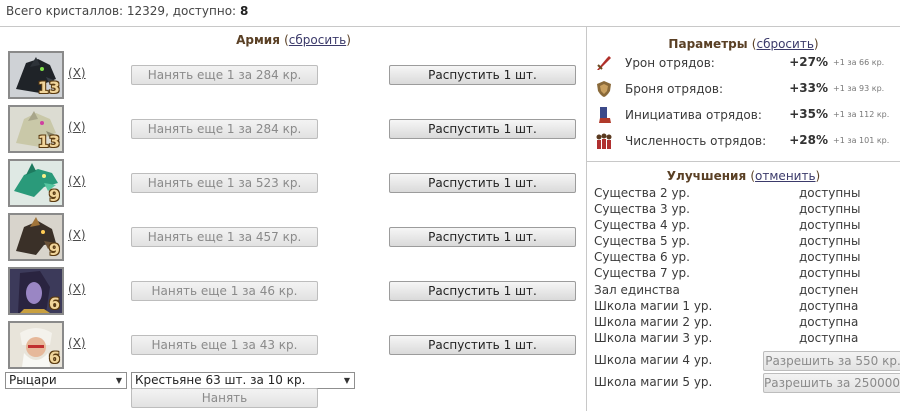  What do you see at coordinates (746, 323) in the screenshot?
I see `upgrade-row: Школа магии 2 ур. доступна` at bounding box center [746, 323].